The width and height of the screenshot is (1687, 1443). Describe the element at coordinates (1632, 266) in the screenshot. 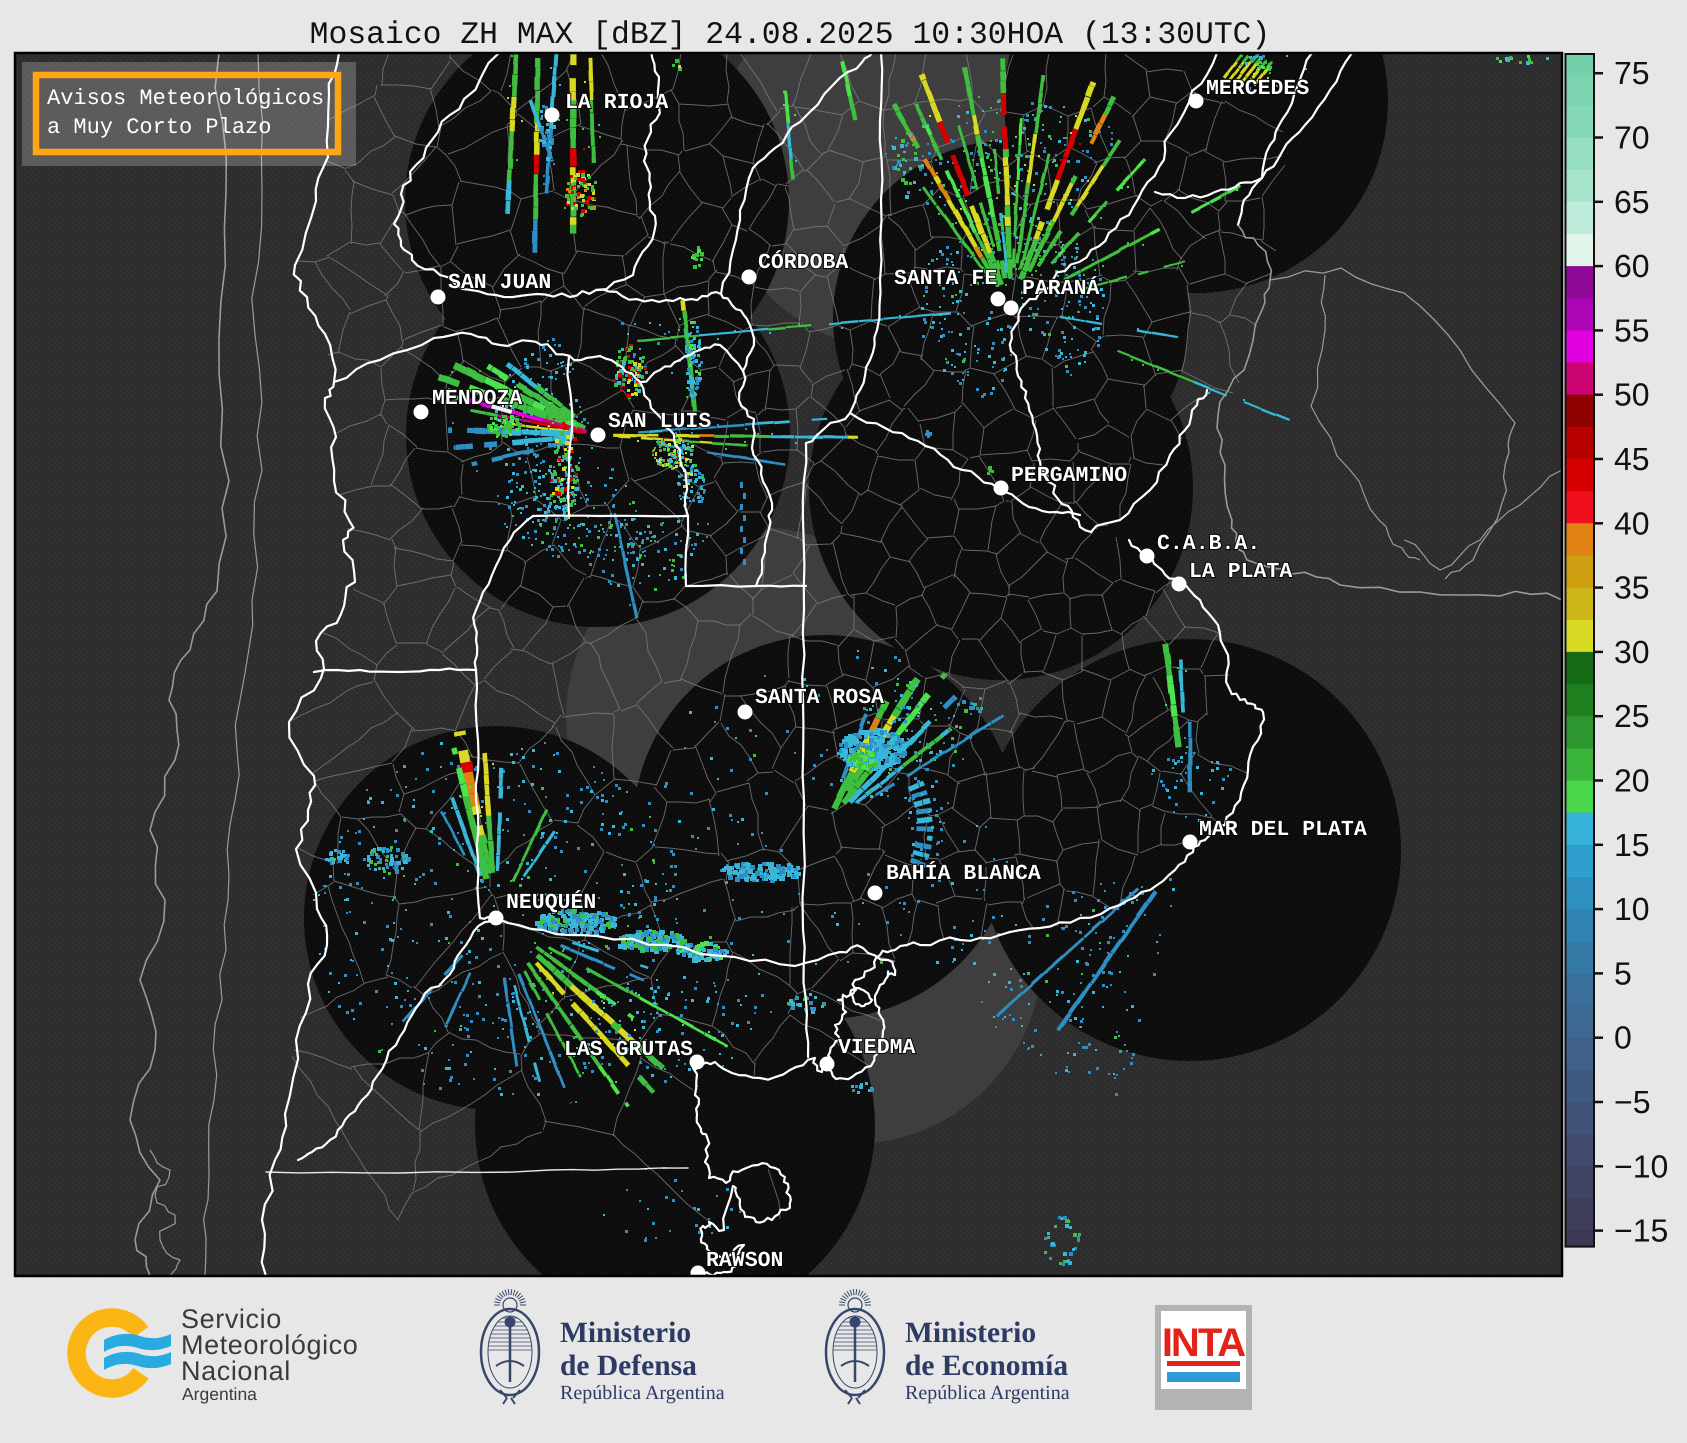

I see `svg-text: 60` at that location.